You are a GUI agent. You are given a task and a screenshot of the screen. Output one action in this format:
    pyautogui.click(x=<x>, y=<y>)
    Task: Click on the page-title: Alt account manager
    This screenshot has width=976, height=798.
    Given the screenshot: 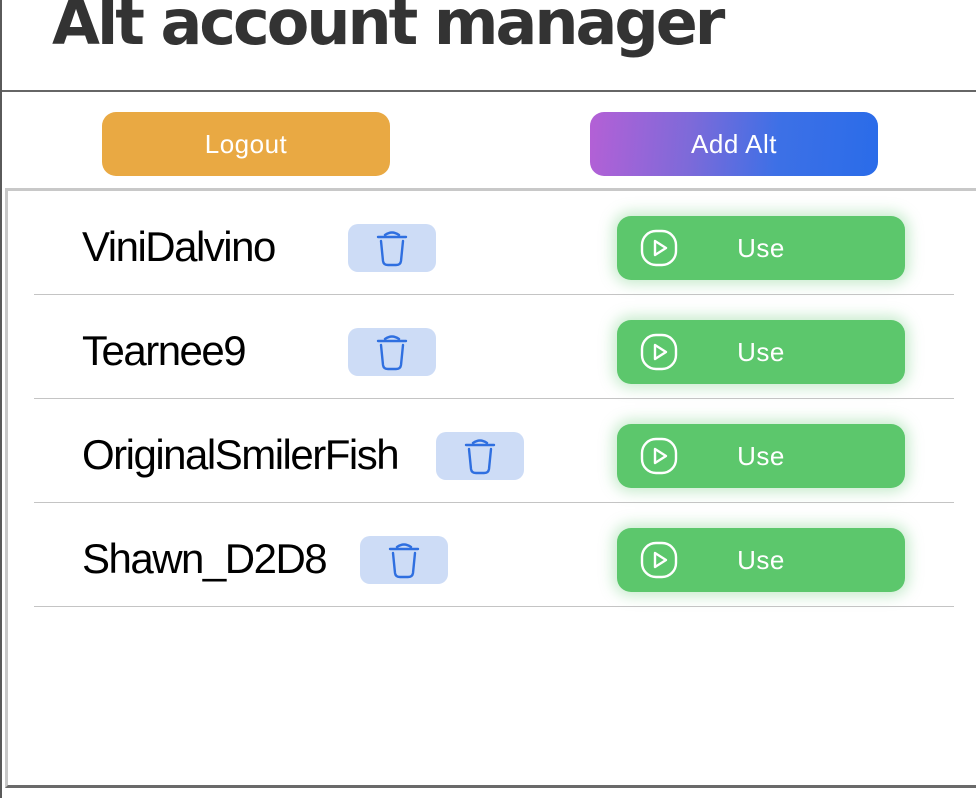 What is the action you would take?
    pyautogui.click(x=388, y=29)
    